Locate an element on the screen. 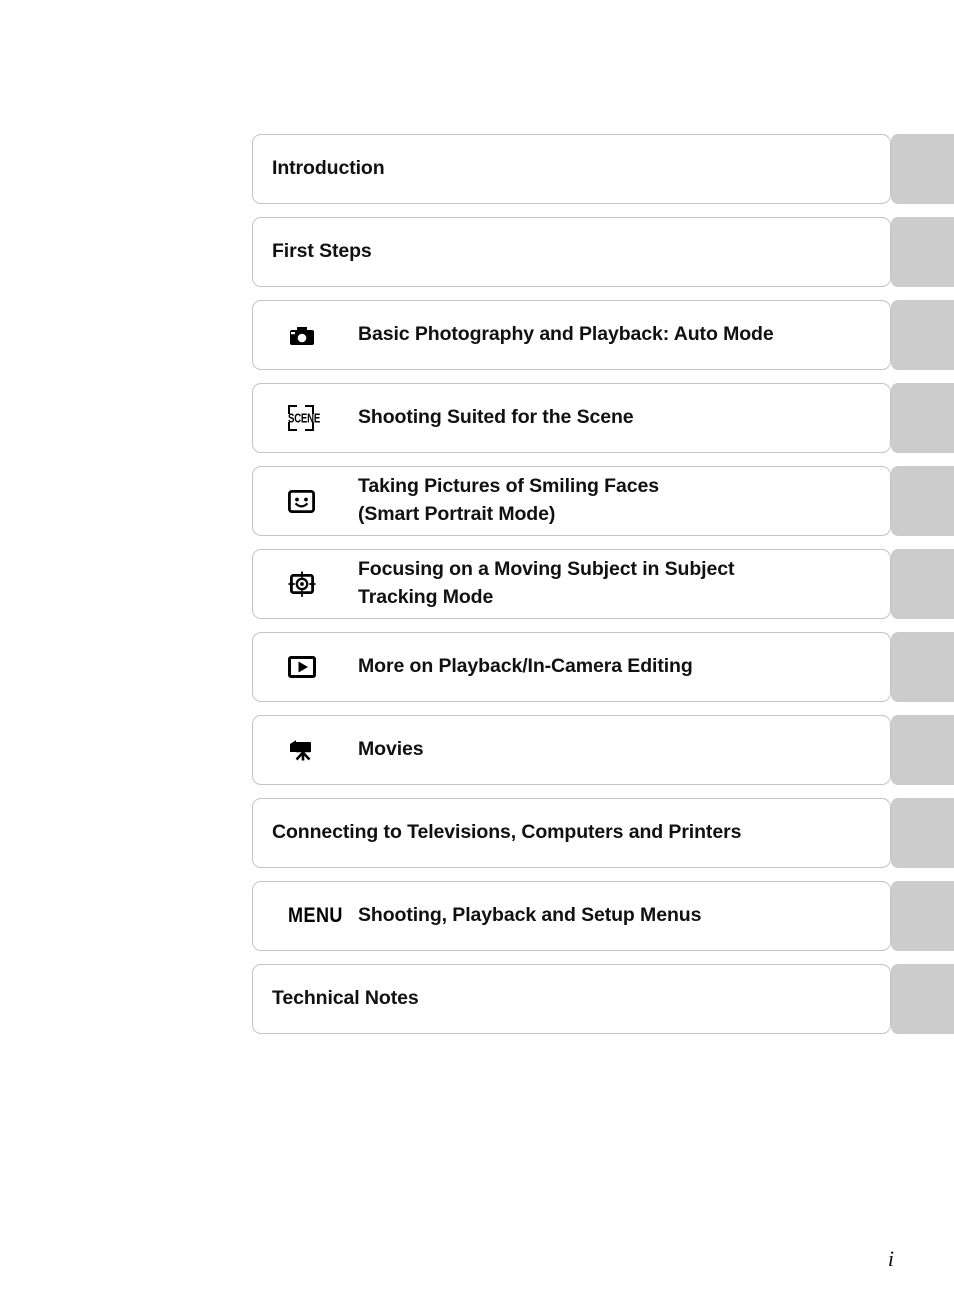 Image resolution: width=954 pixels, height=1314 pixels. chapter-title: Shooting, Playback and Setup Menus is located at coordinates (529, 916).